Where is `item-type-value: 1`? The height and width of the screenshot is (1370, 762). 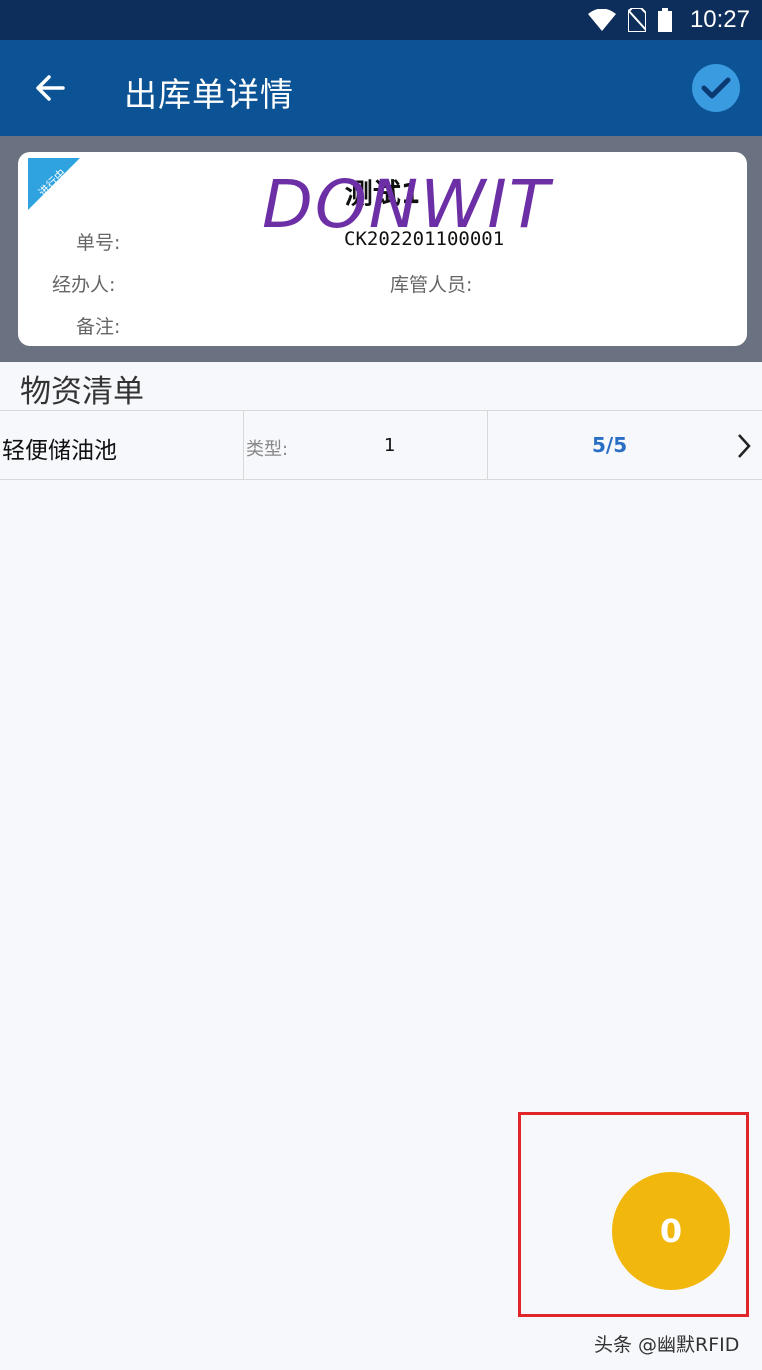
item-type-value: 1 is located at coordinates (390, 445).